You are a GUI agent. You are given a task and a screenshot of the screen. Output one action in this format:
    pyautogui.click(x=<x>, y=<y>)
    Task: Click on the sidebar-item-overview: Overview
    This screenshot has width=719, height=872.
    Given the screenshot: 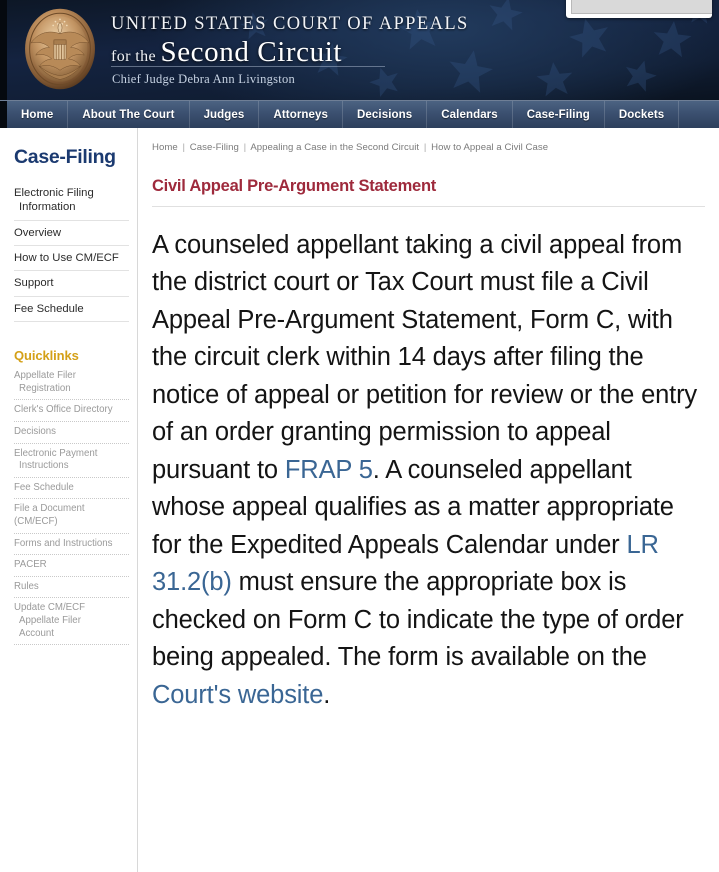 What is the action you would take?
    pyautogui.click(x=71, y=234)
    